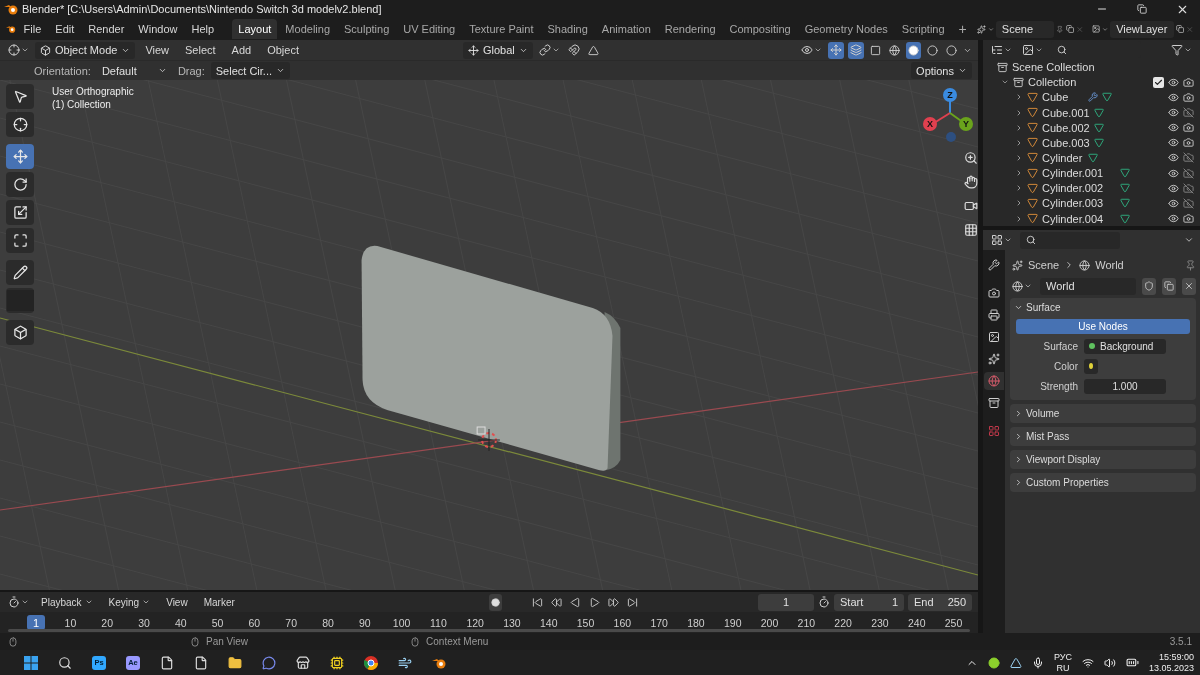  Describe the element at coordinates (1043, 413) in the screenshot. I see `panel-title: Volume` at that location.